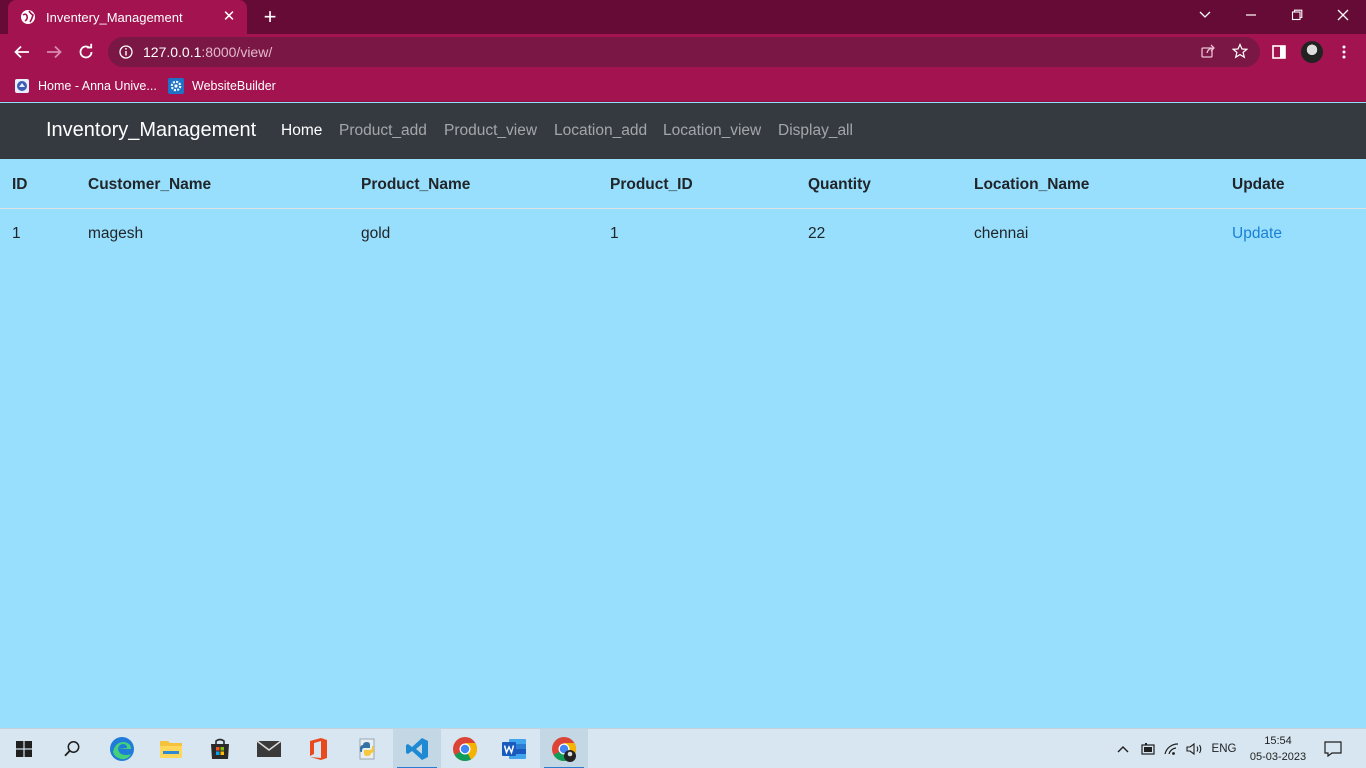 This screenshot has width=1366, height=768. I want to click on share-icon, so click(1208, 51).